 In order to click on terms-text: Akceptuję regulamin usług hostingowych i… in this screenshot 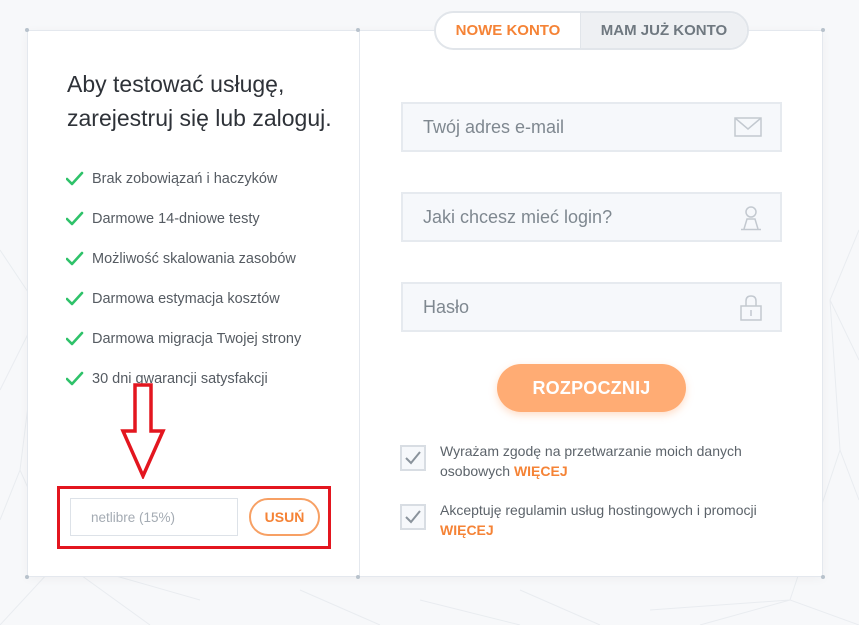, I will do `click(598, 520)`.